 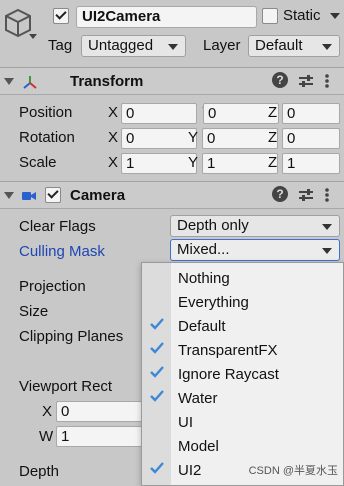 I want to click on clear-flags-value: Depth only, so click(x=213, y=225).